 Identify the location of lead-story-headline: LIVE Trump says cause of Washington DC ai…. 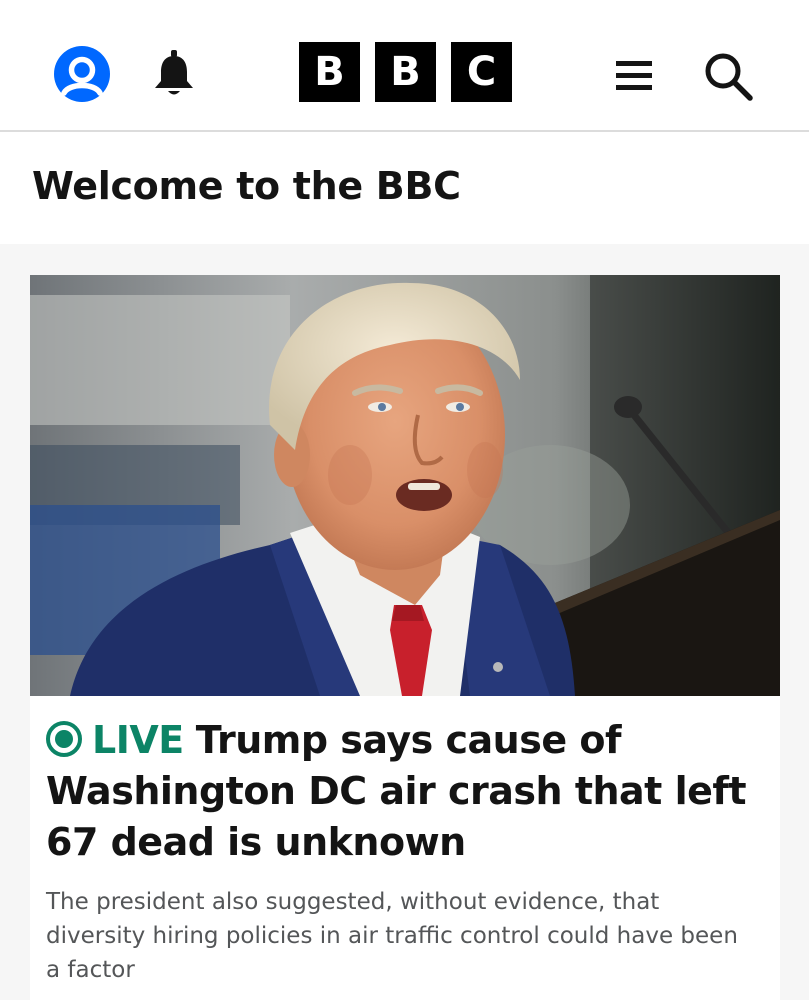
(406, 791).